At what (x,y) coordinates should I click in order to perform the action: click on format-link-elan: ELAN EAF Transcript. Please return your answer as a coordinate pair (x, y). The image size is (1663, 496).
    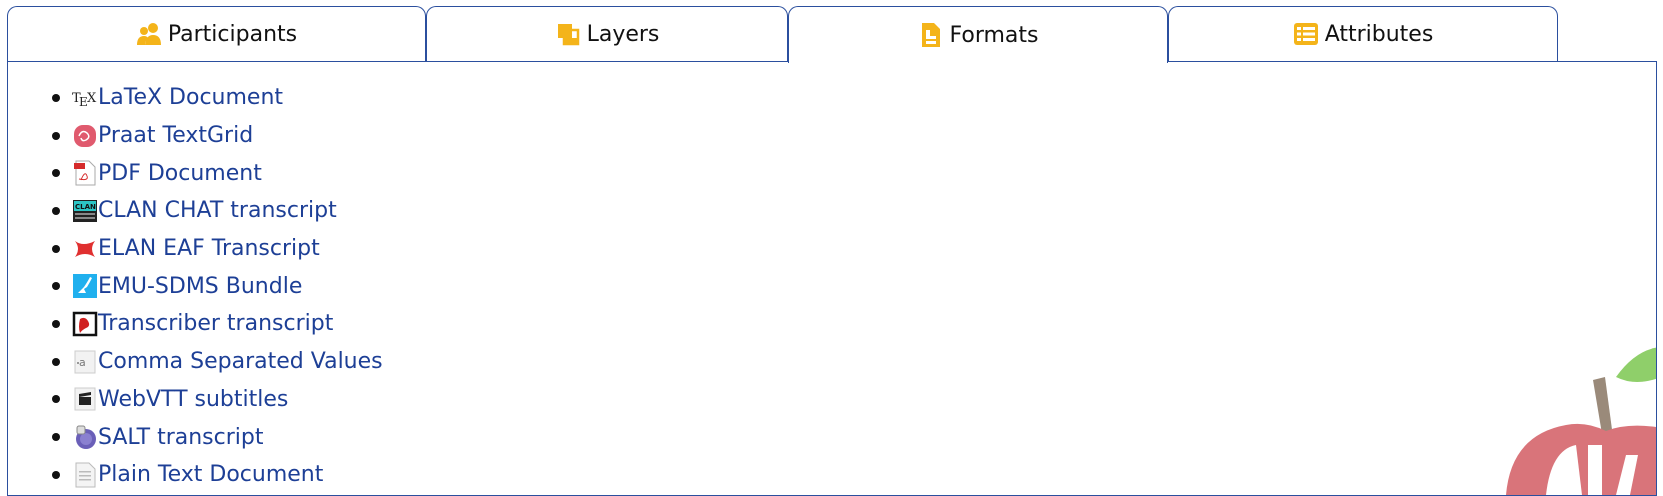
    Looking at the image, I should click on (209, 248).